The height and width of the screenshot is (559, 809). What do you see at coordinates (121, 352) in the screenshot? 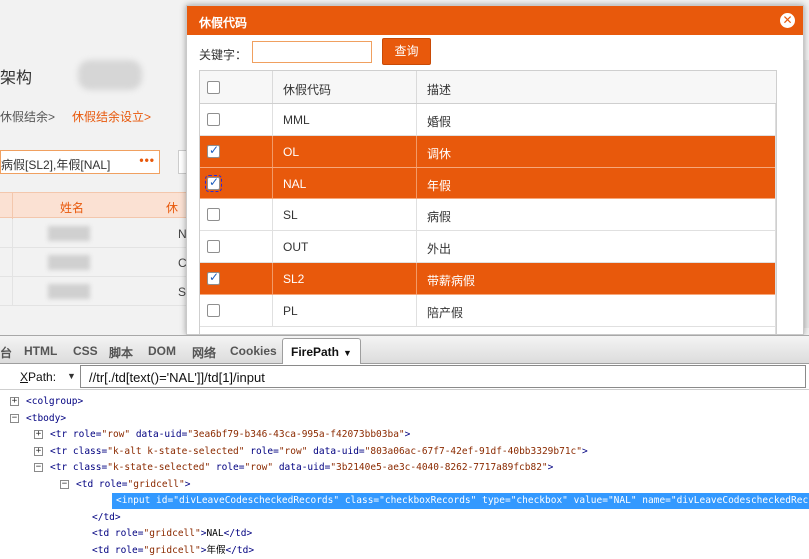
I see `tab-script: 脚本` at bounding box center [121, 352].